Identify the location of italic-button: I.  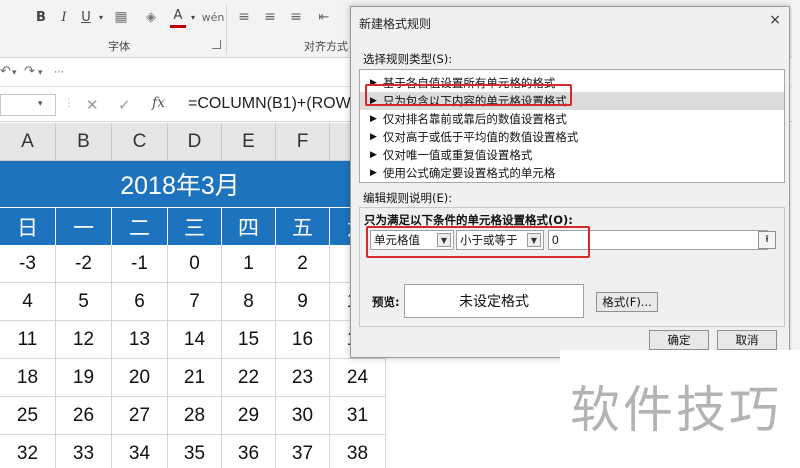
(64, 17).